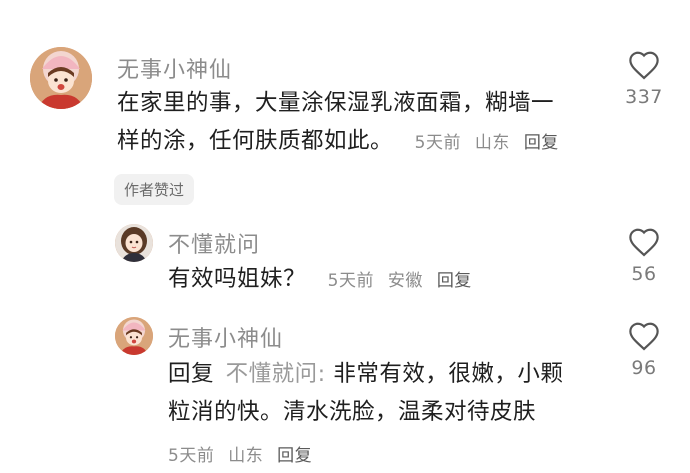 This screenshot has width=690, height=473. Describe the element at coordinates (448, 374) in the screenshot. I see `reply-text-line: 非常有效，很嫩，小颗` at that location.